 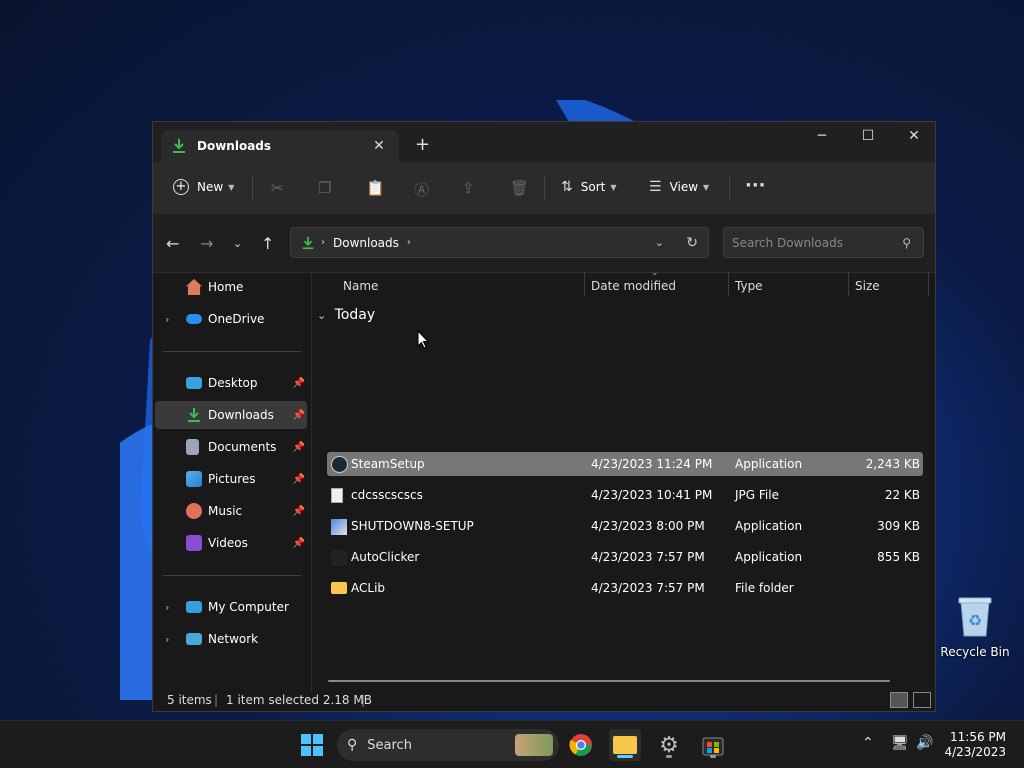 I want to click on taskbar-store, so click(x=713, y=745).